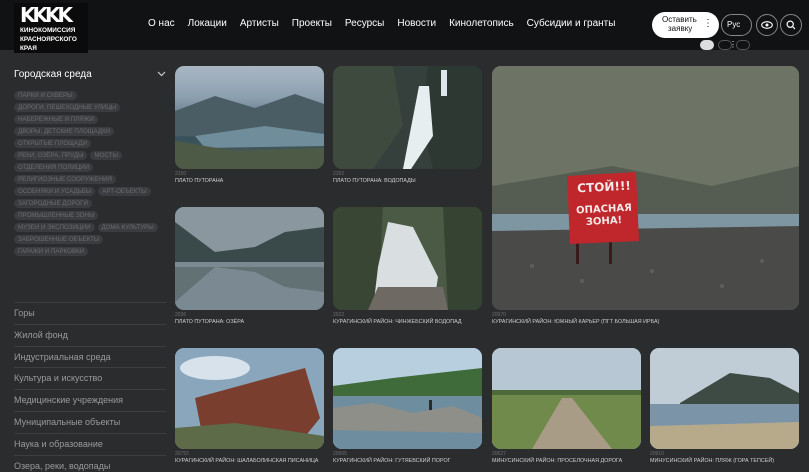 This screenshot has width=809, height=472. I want to click on location-id: 20752, so click(182, 454).